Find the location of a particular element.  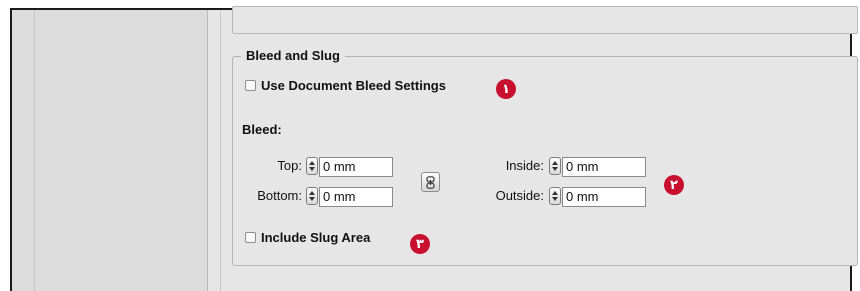

chain-link-button is located at coordinates (430, 182).